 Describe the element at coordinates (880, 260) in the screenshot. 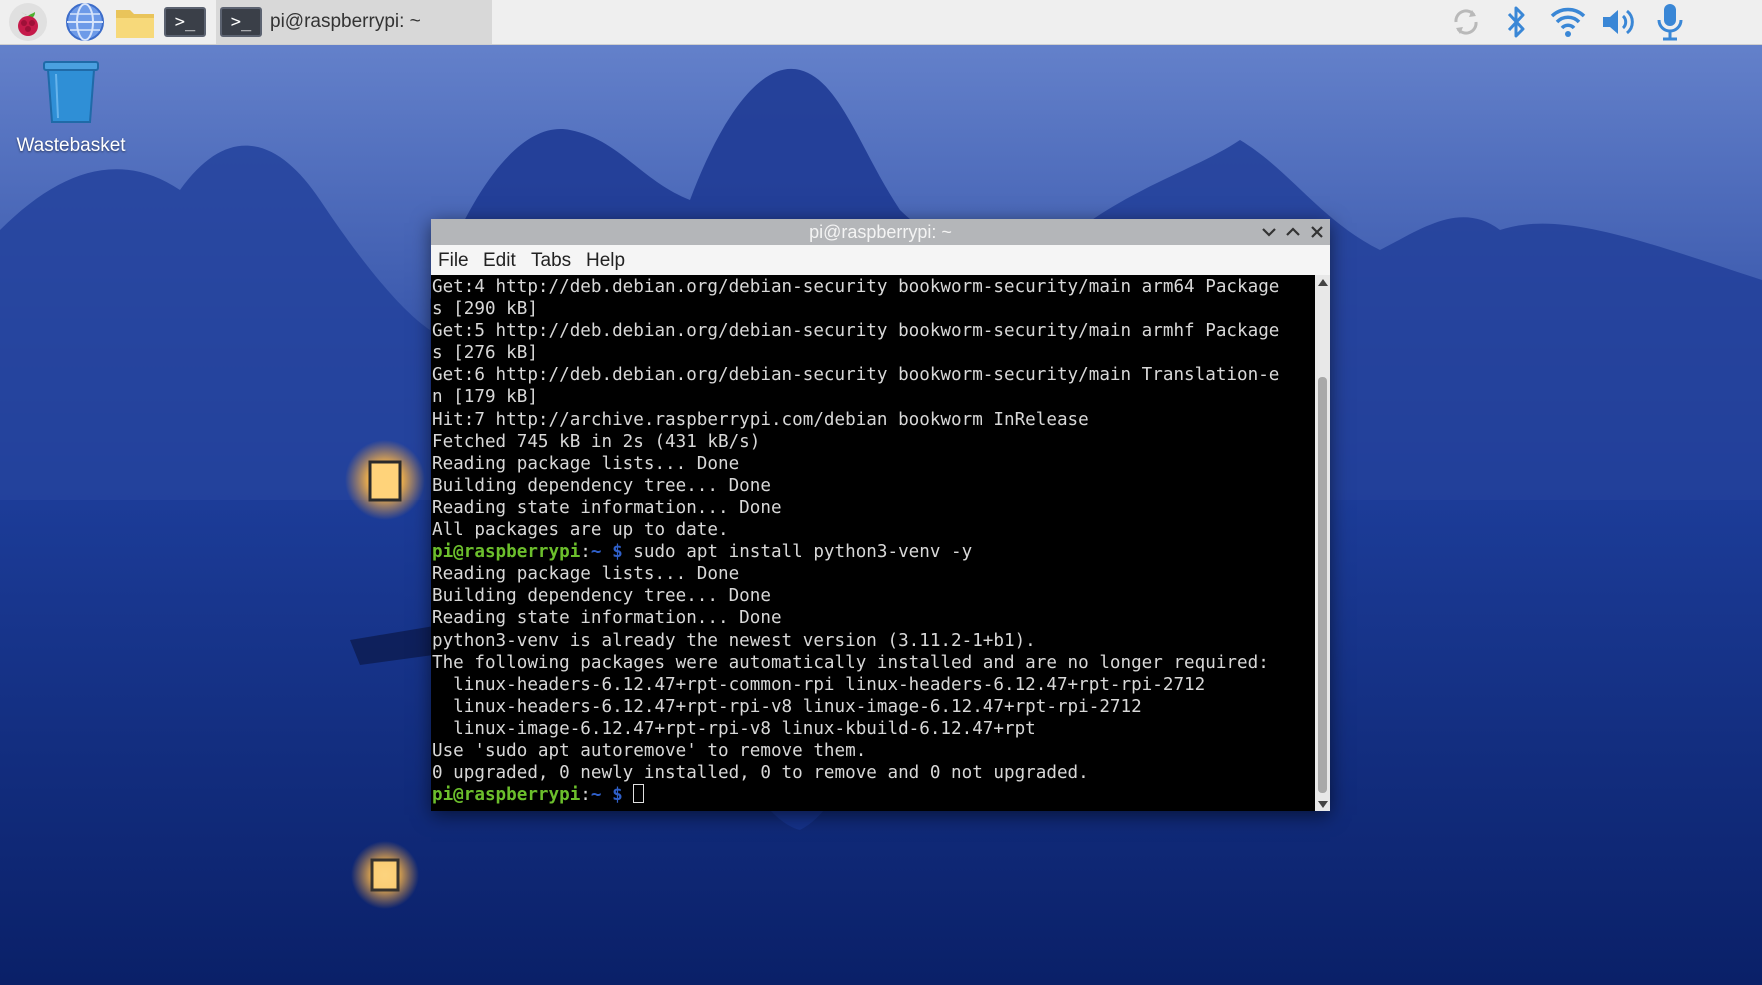

I see `menu-bar: File Edit Tabs Help` at that location.